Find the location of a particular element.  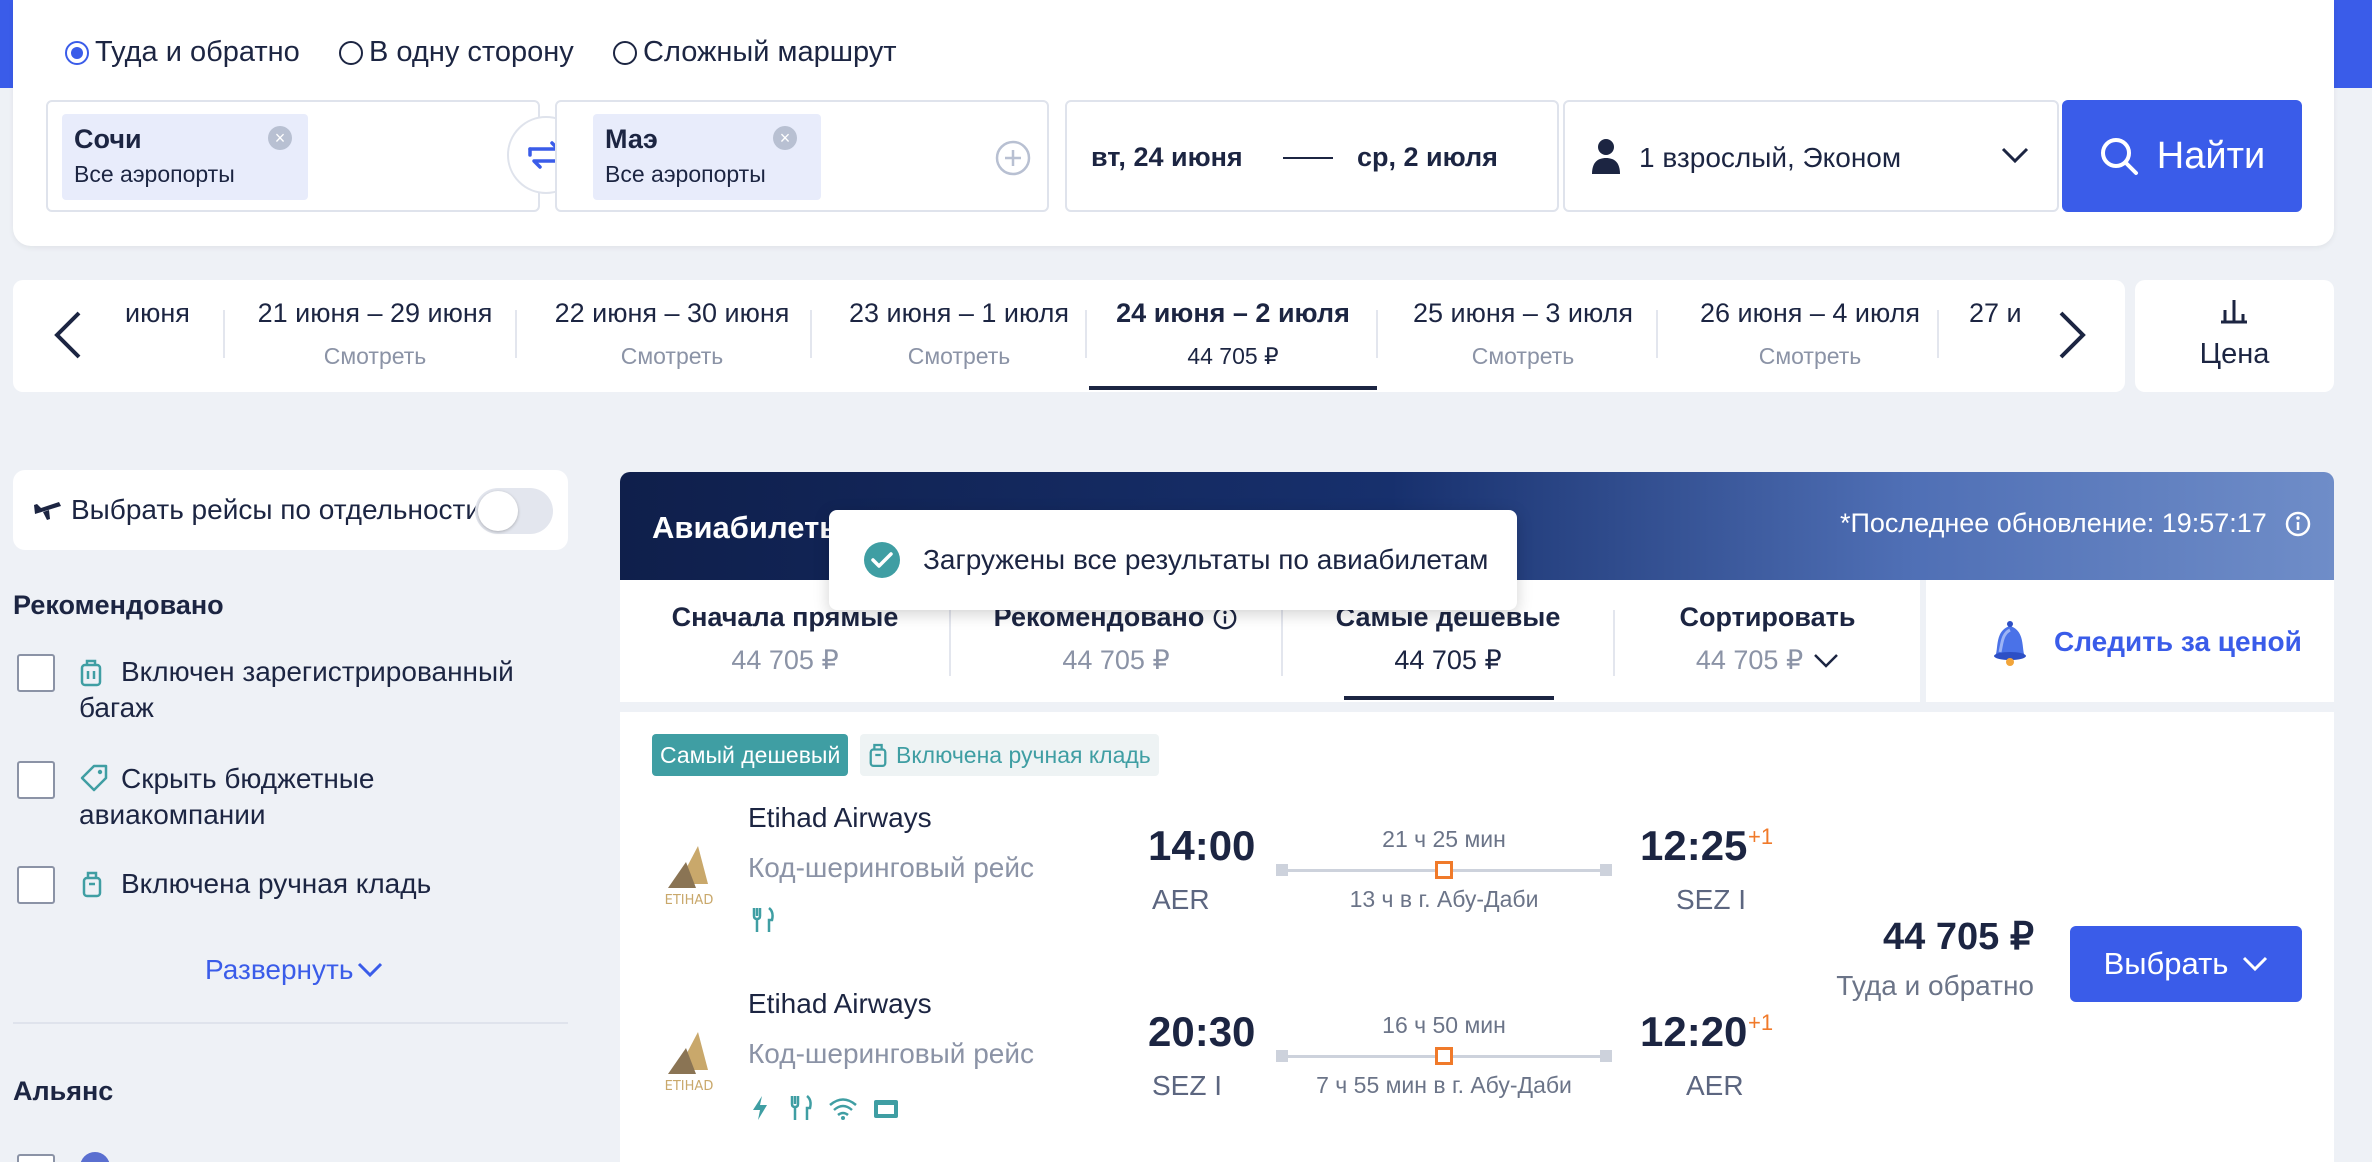

destination-field: Маэ Все аэропорты × is located at coordinates (802, 156).